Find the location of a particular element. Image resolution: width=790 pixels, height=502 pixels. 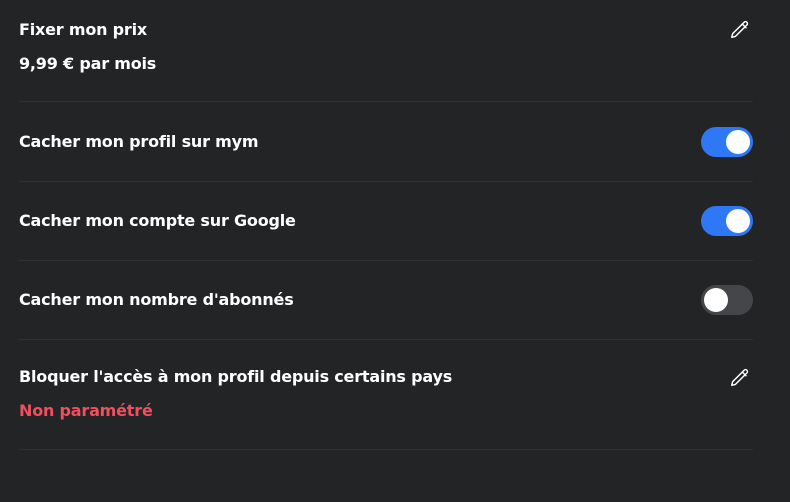

toggle-hide-subscribers is located at coordinates (727, 300).